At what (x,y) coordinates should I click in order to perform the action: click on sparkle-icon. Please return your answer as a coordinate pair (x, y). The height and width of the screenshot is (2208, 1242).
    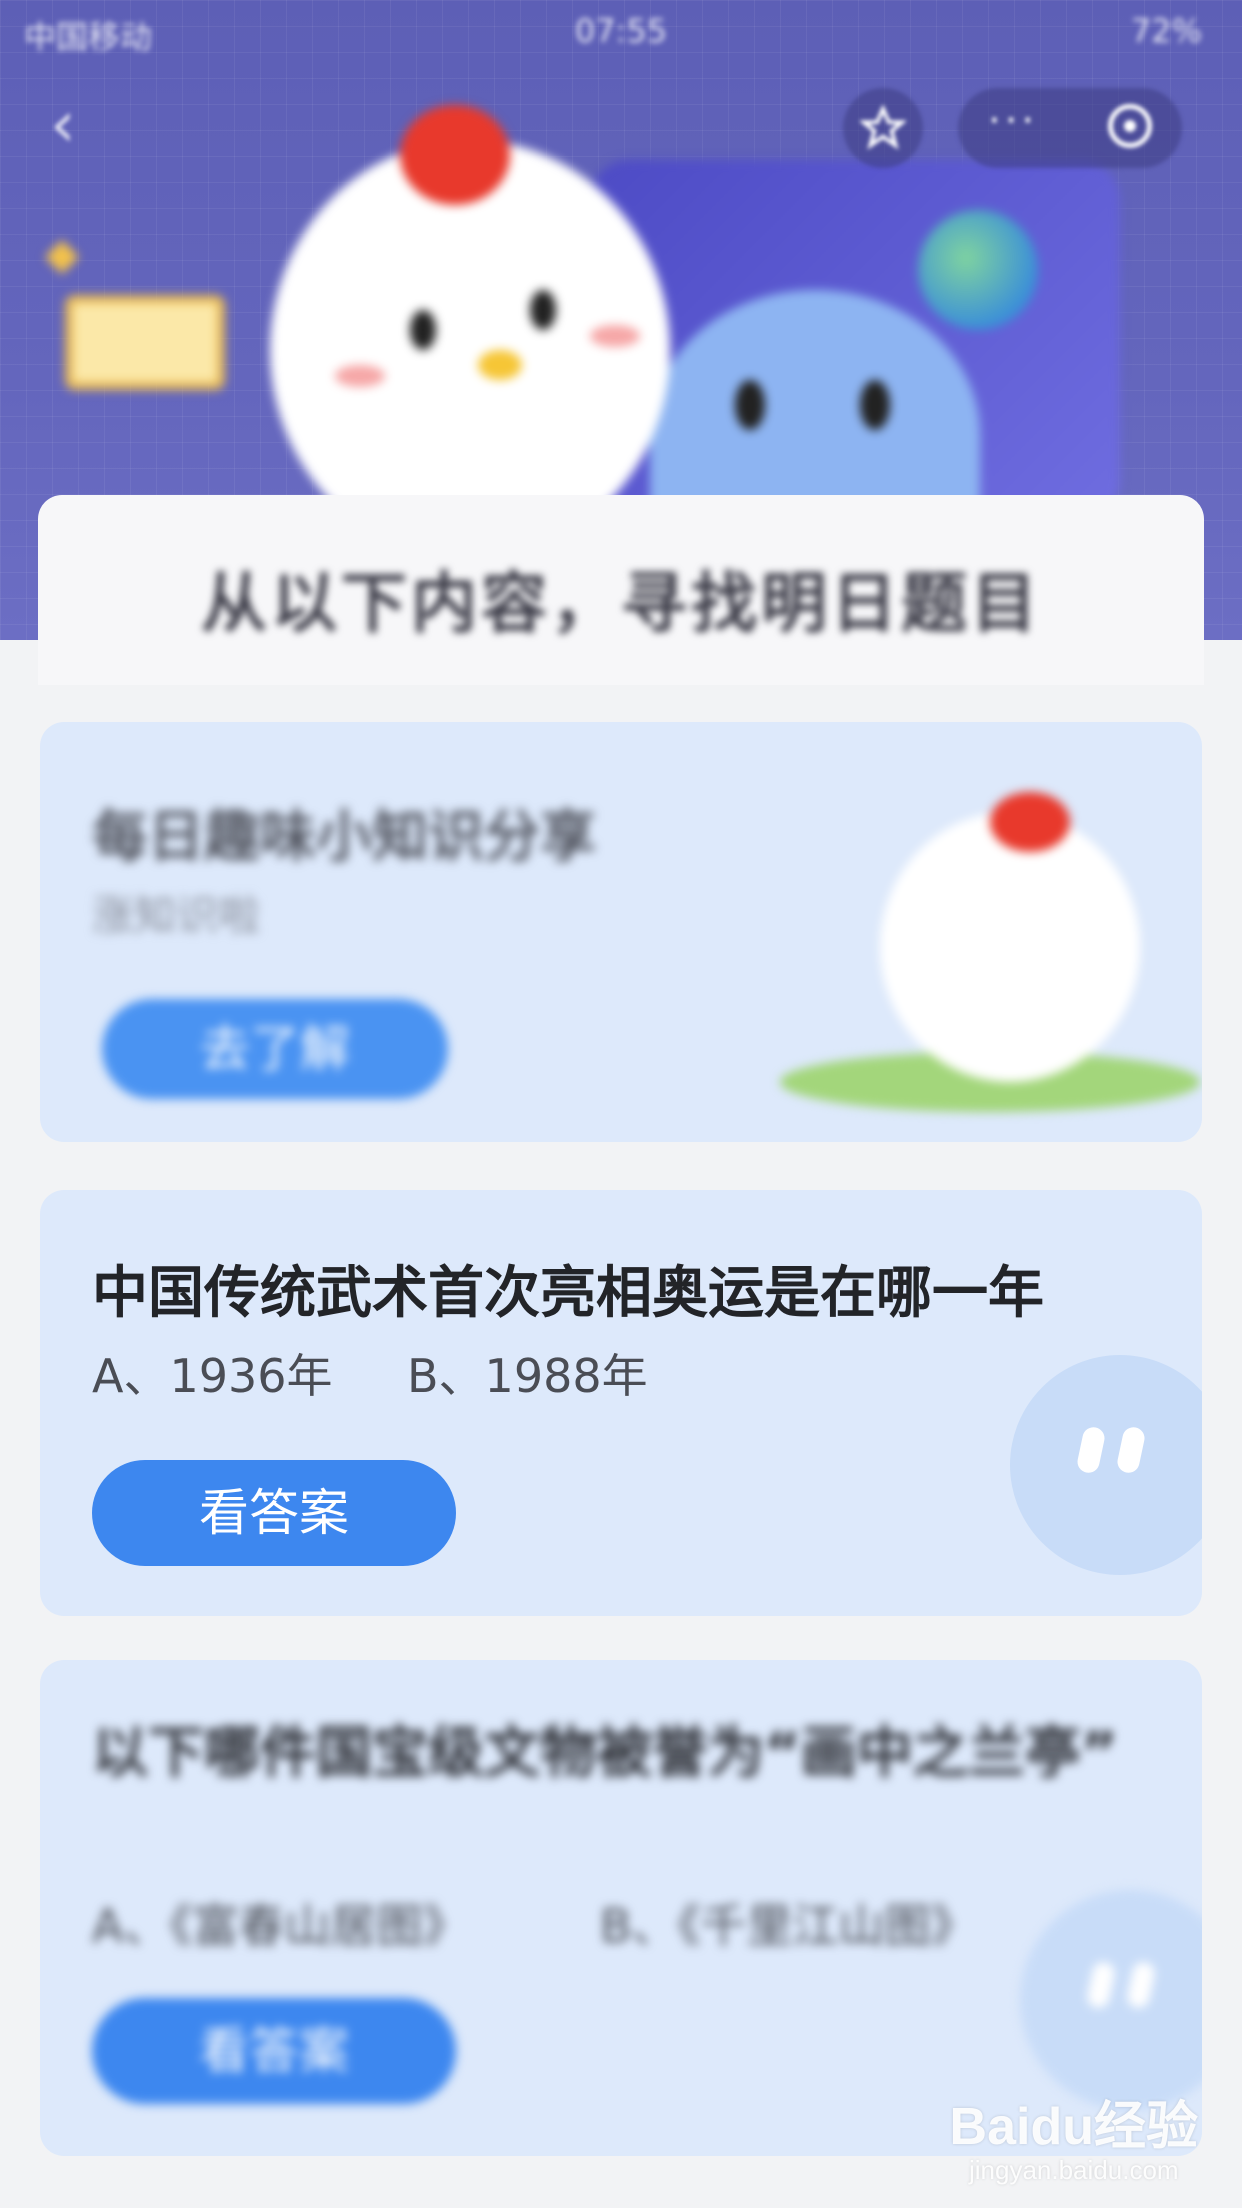
    Looking at the image, I should click on (62, 257).